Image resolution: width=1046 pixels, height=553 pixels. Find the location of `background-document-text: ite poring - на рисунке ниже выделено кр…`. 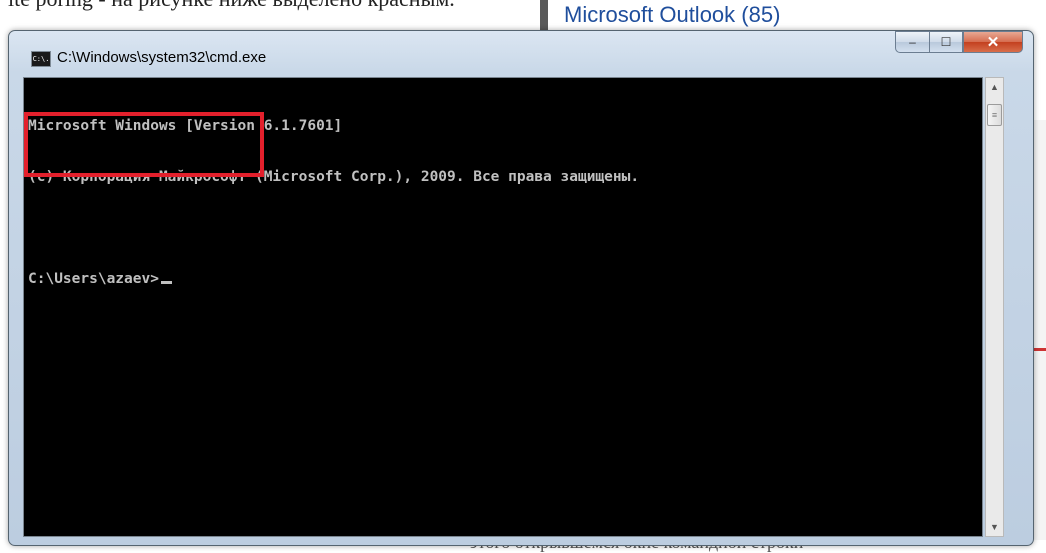

background-document-text: ite poring - на рисунке ниже выделено кр… is located at coordinates (231, 6).